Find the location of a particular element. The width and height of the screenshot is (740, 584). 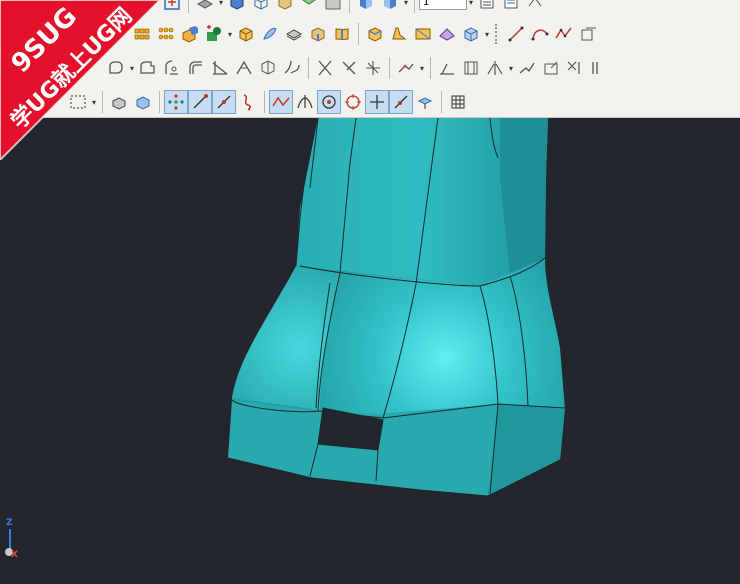

ruled-surface-icon is located at coordinates (423, 34).